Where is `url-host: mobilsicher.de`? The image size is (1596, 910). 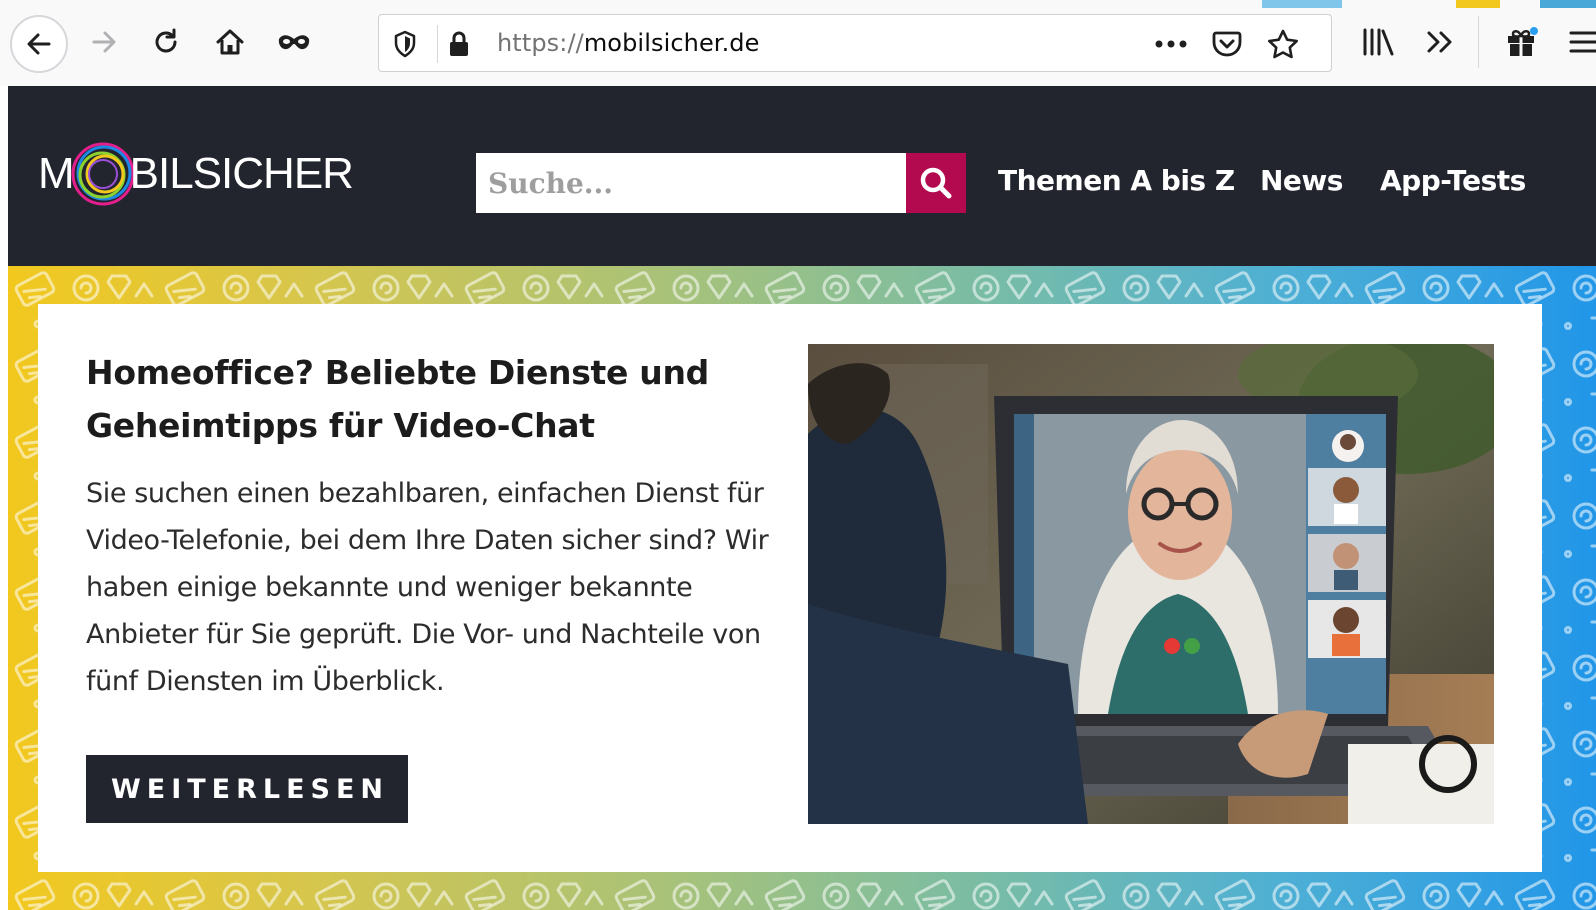
url-host: mobilsicher.de is located at coordinates (671, 43).